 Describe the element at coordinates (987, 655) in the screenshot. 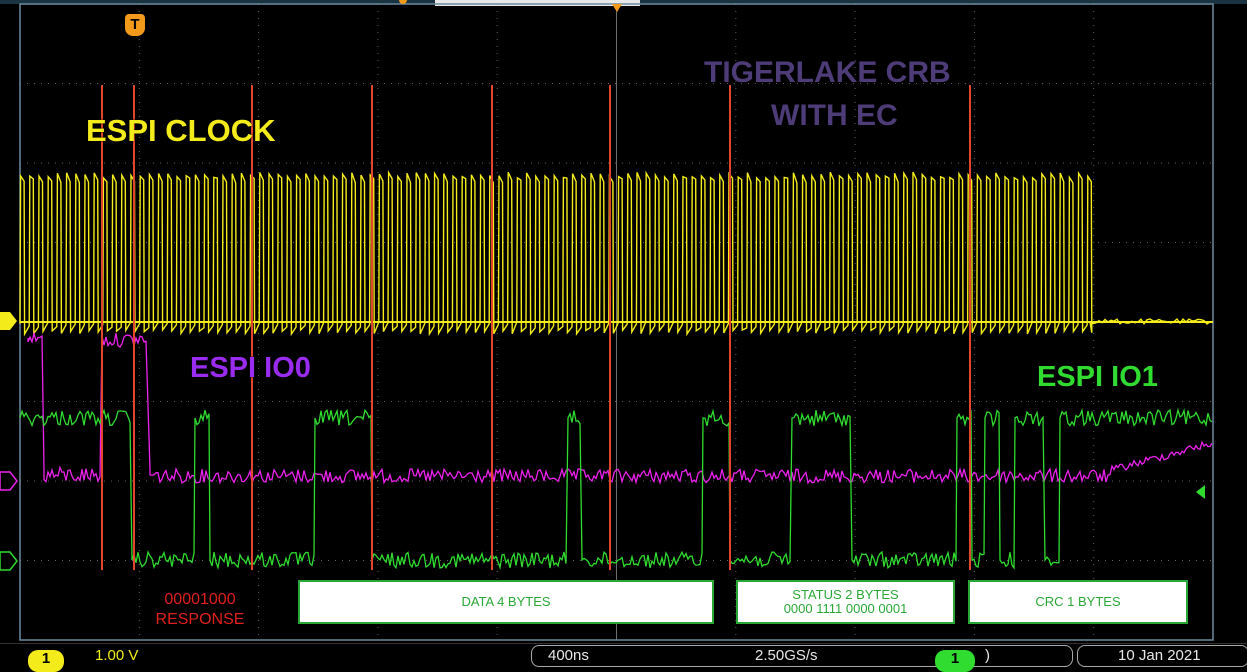

I see `trigger-slope-icon: )` at that location.